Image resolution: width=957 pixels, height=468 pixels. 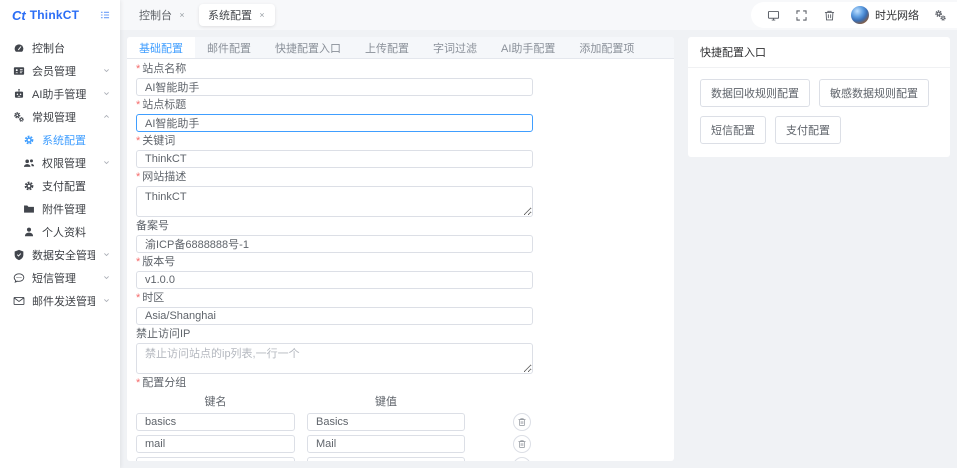 I want to click on sidebar-item-dashboard: 控制台, so click(x=60, y=47).